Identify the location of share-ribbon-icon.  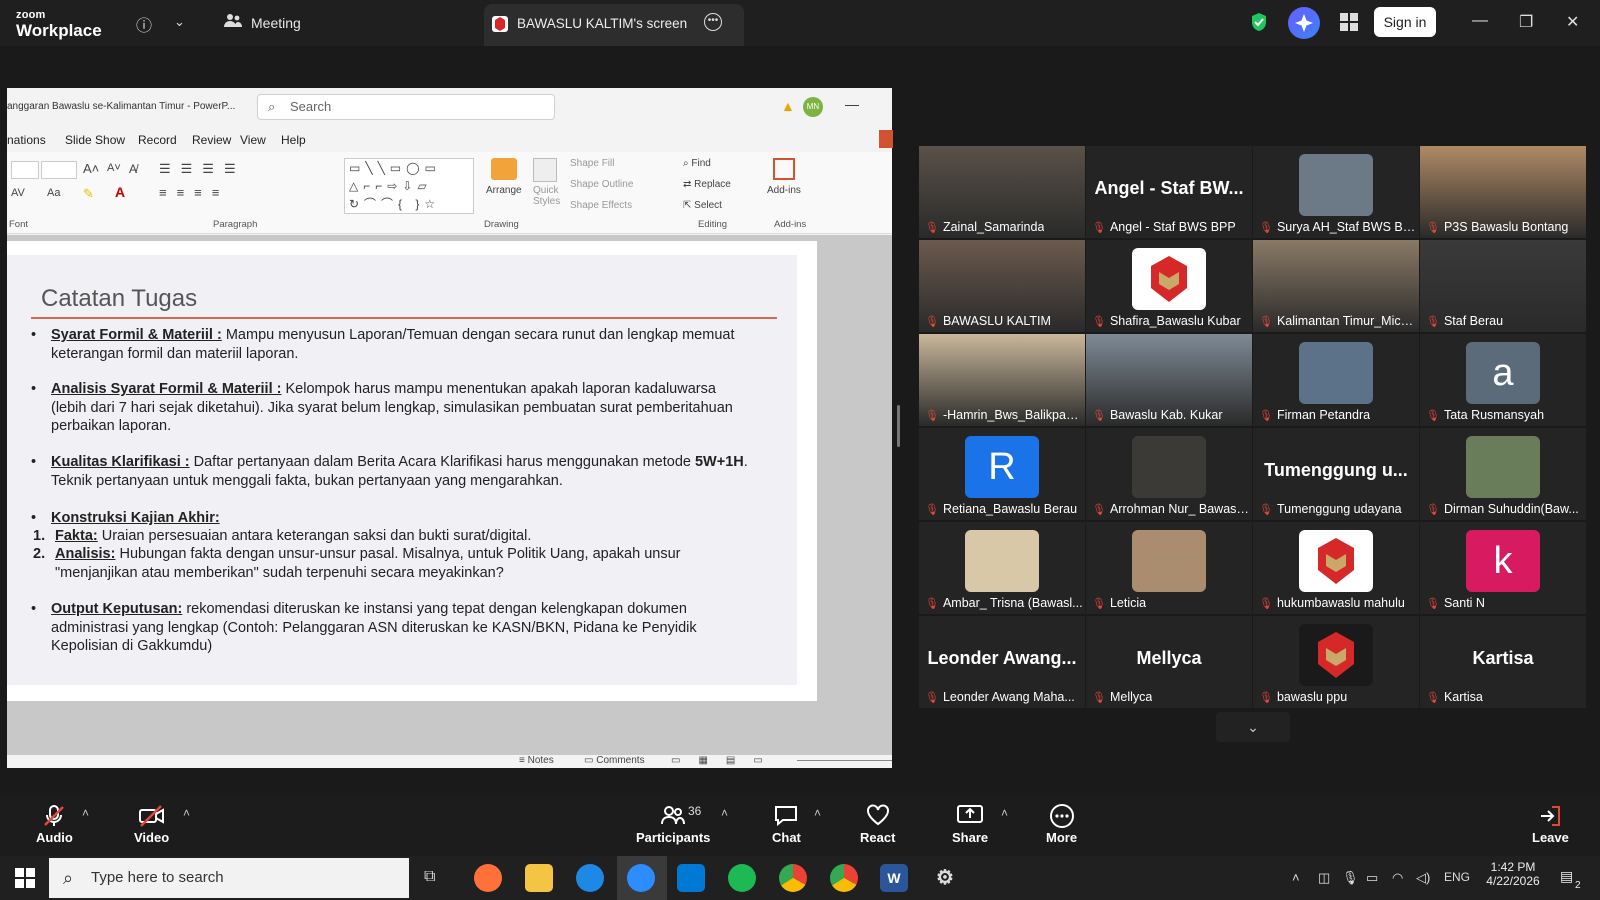
(886, 139).